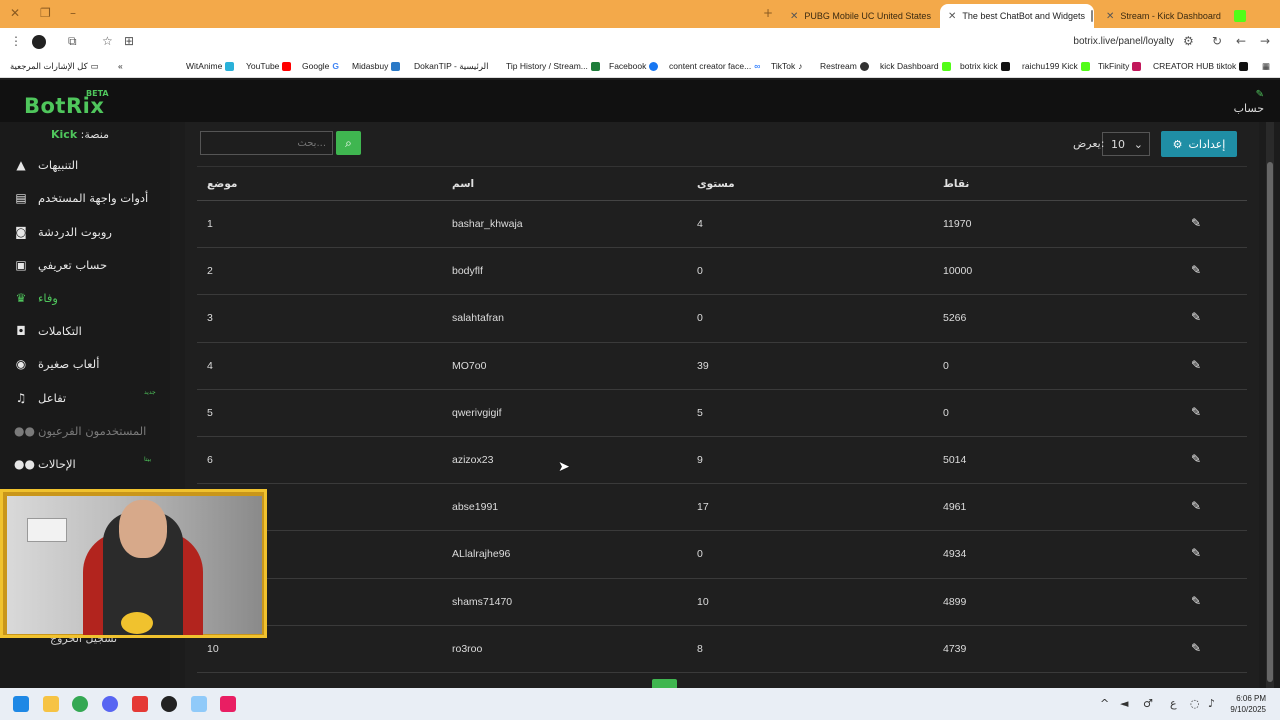 This screenshot has height=720, width=1280. What do you see at coordinates (85, 464) in the screenshot?
I see `sidebar-item-referrals: الإحالات ●●` at bounding box center [85, 464].